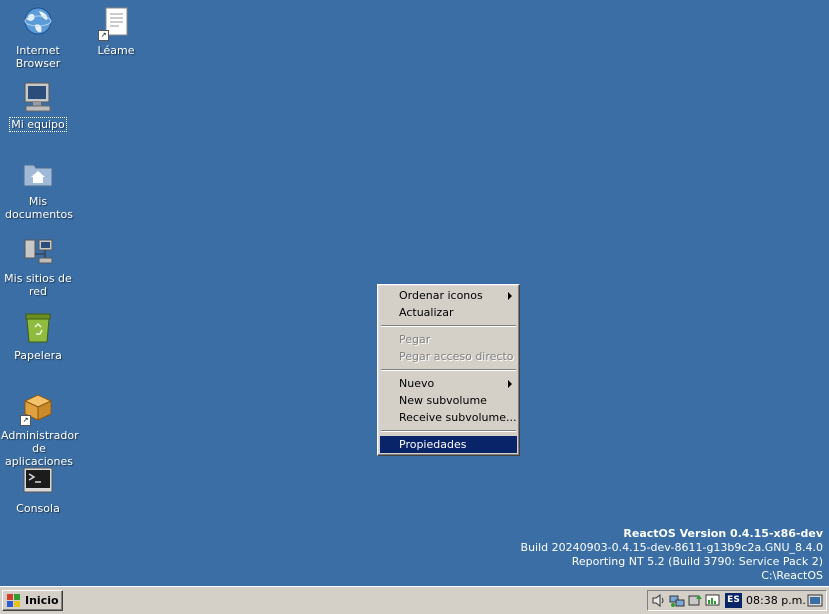 The width and height of the screenshot is (829, 614). I want to click on desktop-icon-label: Mi equipo, so click(38, 124).